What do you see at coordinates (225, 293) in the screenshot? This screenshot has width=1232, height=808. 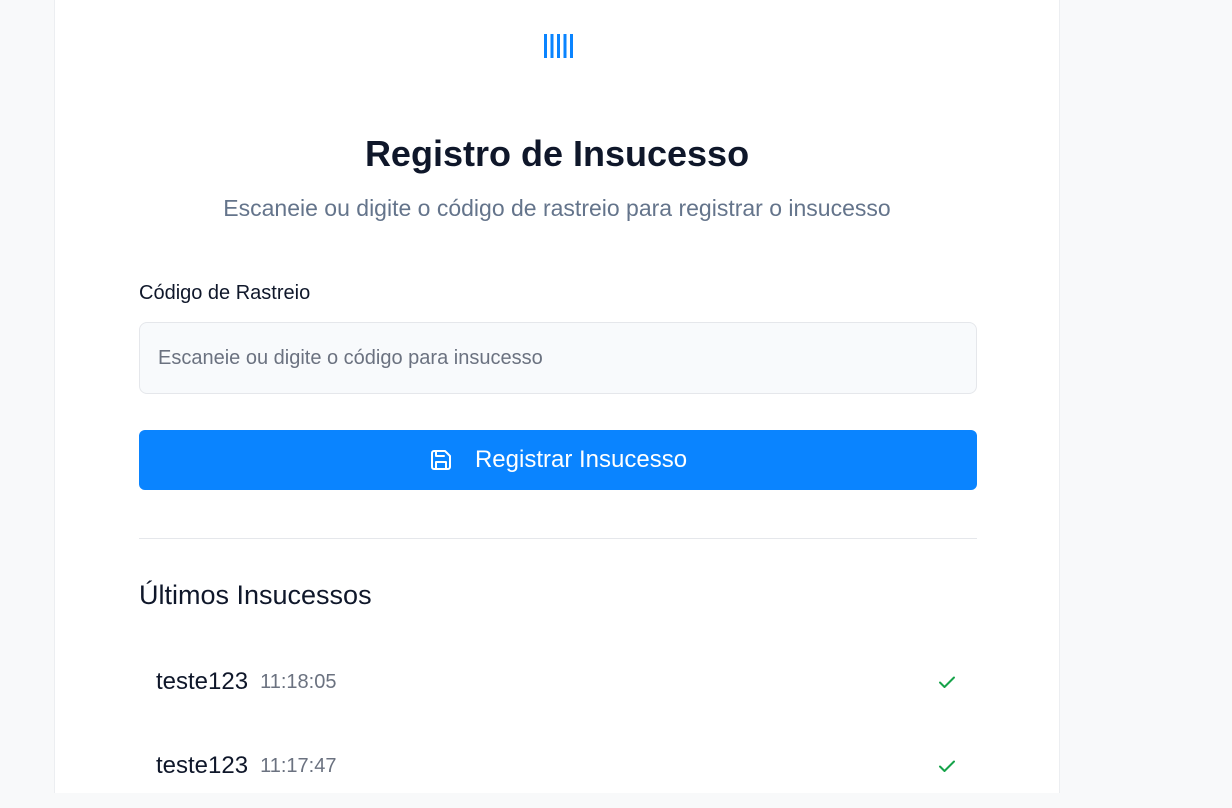 I see `tracking-code-label: Código de Rastreio` at bounding box center [225, 293].